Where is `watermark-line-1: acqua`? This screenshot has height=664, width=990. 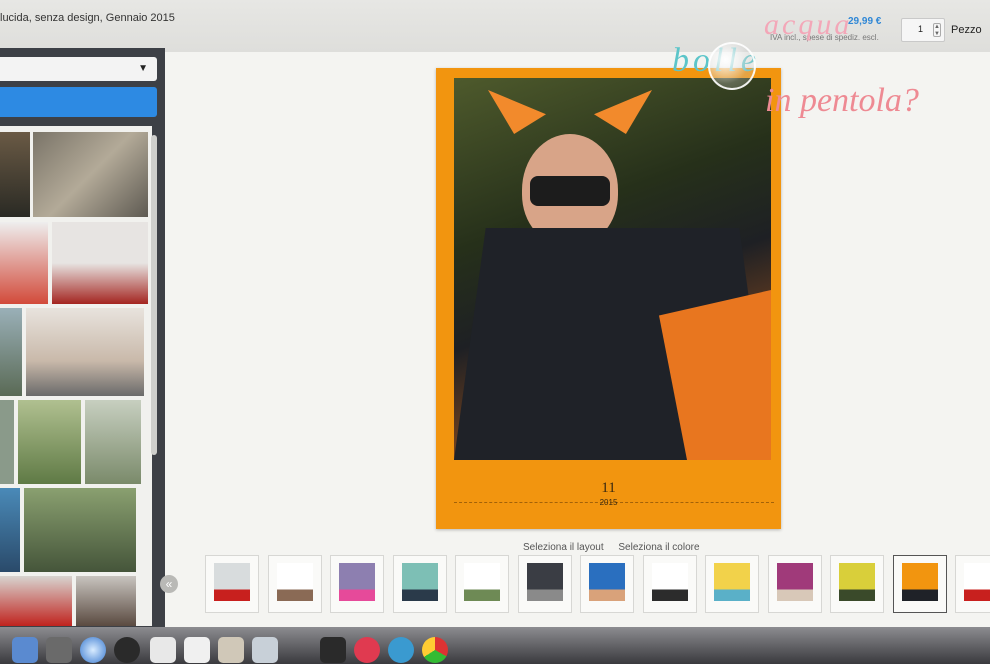
watermark-line-1: acqua is located at coordinates (808, 24).